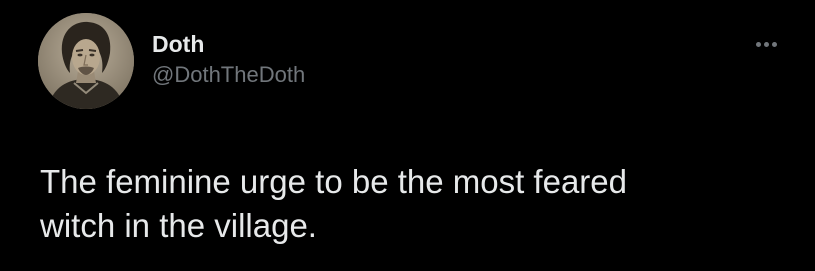 This screenshot has width=815, height=271. Describe the element at coordinates (228, 75) in the screenshot. I see `author-handle: @DothTheDoth` at that location.